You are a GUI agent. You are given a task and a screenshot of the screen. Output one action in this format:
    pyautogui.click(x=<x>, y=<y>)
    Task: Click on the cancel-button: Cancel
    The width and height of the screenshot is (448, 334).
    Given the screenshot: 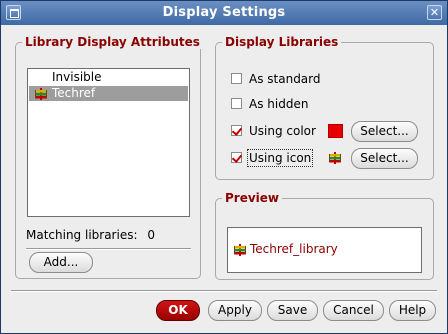 What is the action you would take?
    pyautogui.click(x=353, y=310)
    